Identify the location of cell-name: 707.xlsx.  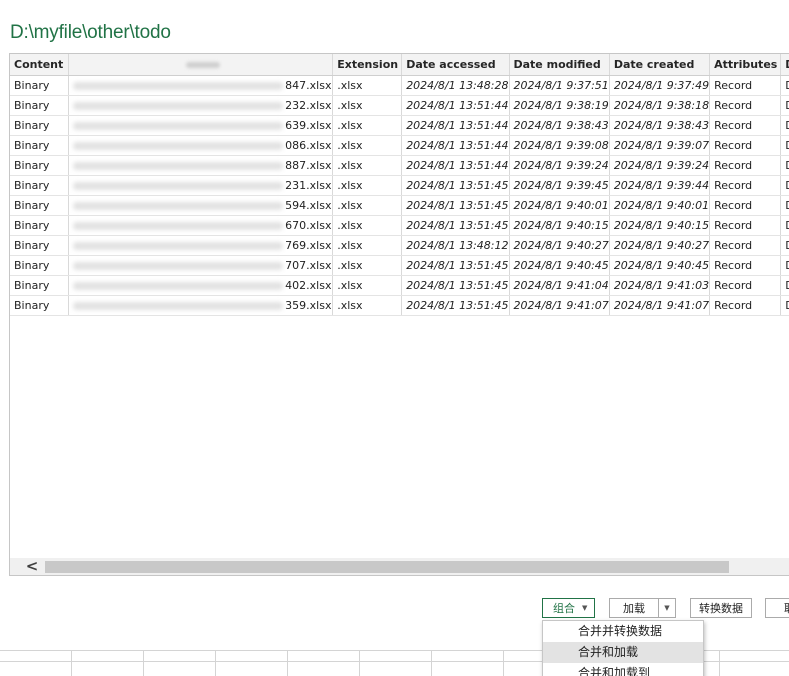
(201, 265).